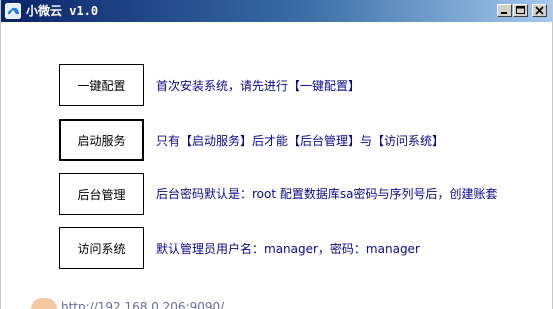 Image resolution: width=553 pixels, height=309 pixels. What do you see at coordinates (101, 140) in the screenshot?
I see `start-service-button: 启动服务` at bounding box center [101, 140].